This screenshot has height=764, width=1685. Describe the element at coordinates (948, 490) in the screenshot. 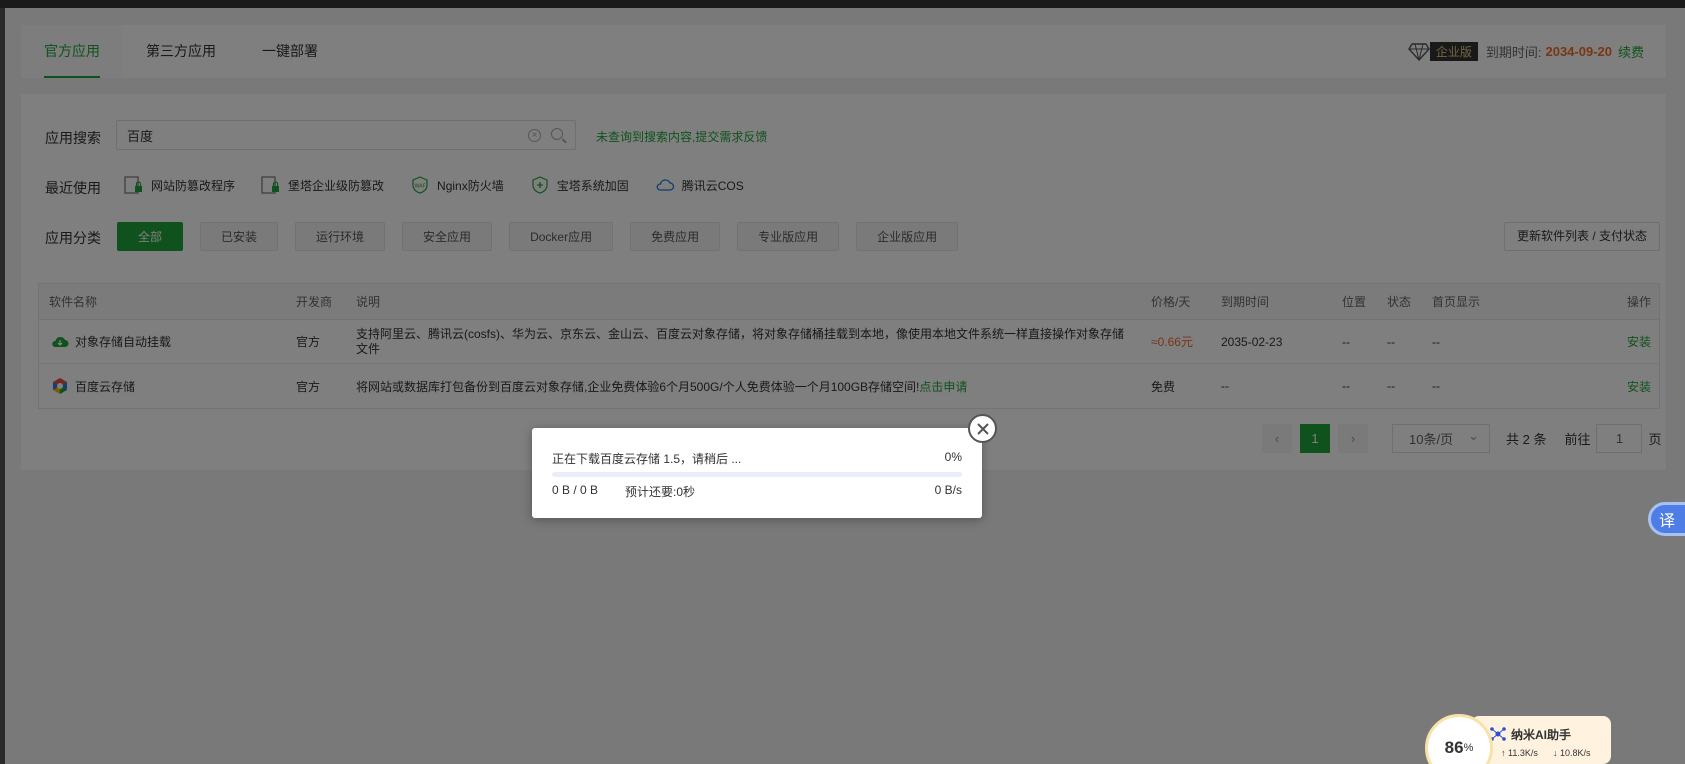

I see `download-speed: 0 B/s` at that location.